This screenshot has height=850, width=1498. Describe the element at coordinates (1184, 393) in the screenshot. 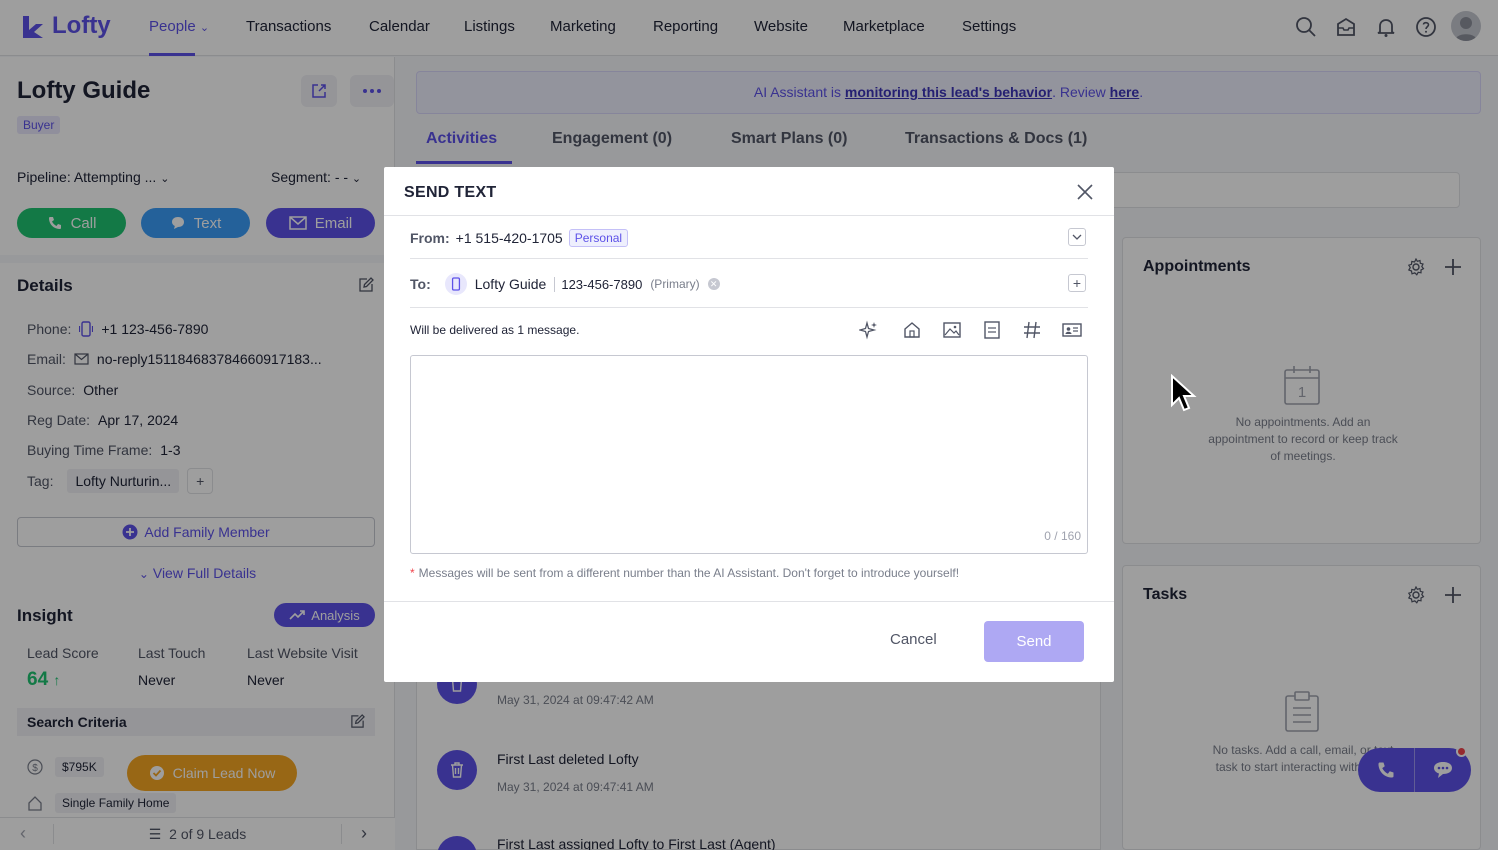

I see `mouse-cursor-icon` at that location.